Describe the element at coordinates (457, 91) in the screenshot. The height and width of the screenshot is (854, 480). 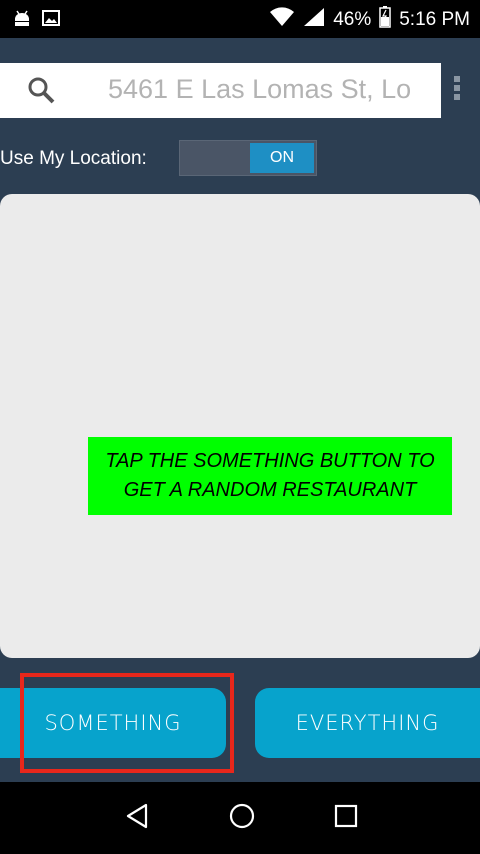
I see `overflow-menu-icon` at that location.